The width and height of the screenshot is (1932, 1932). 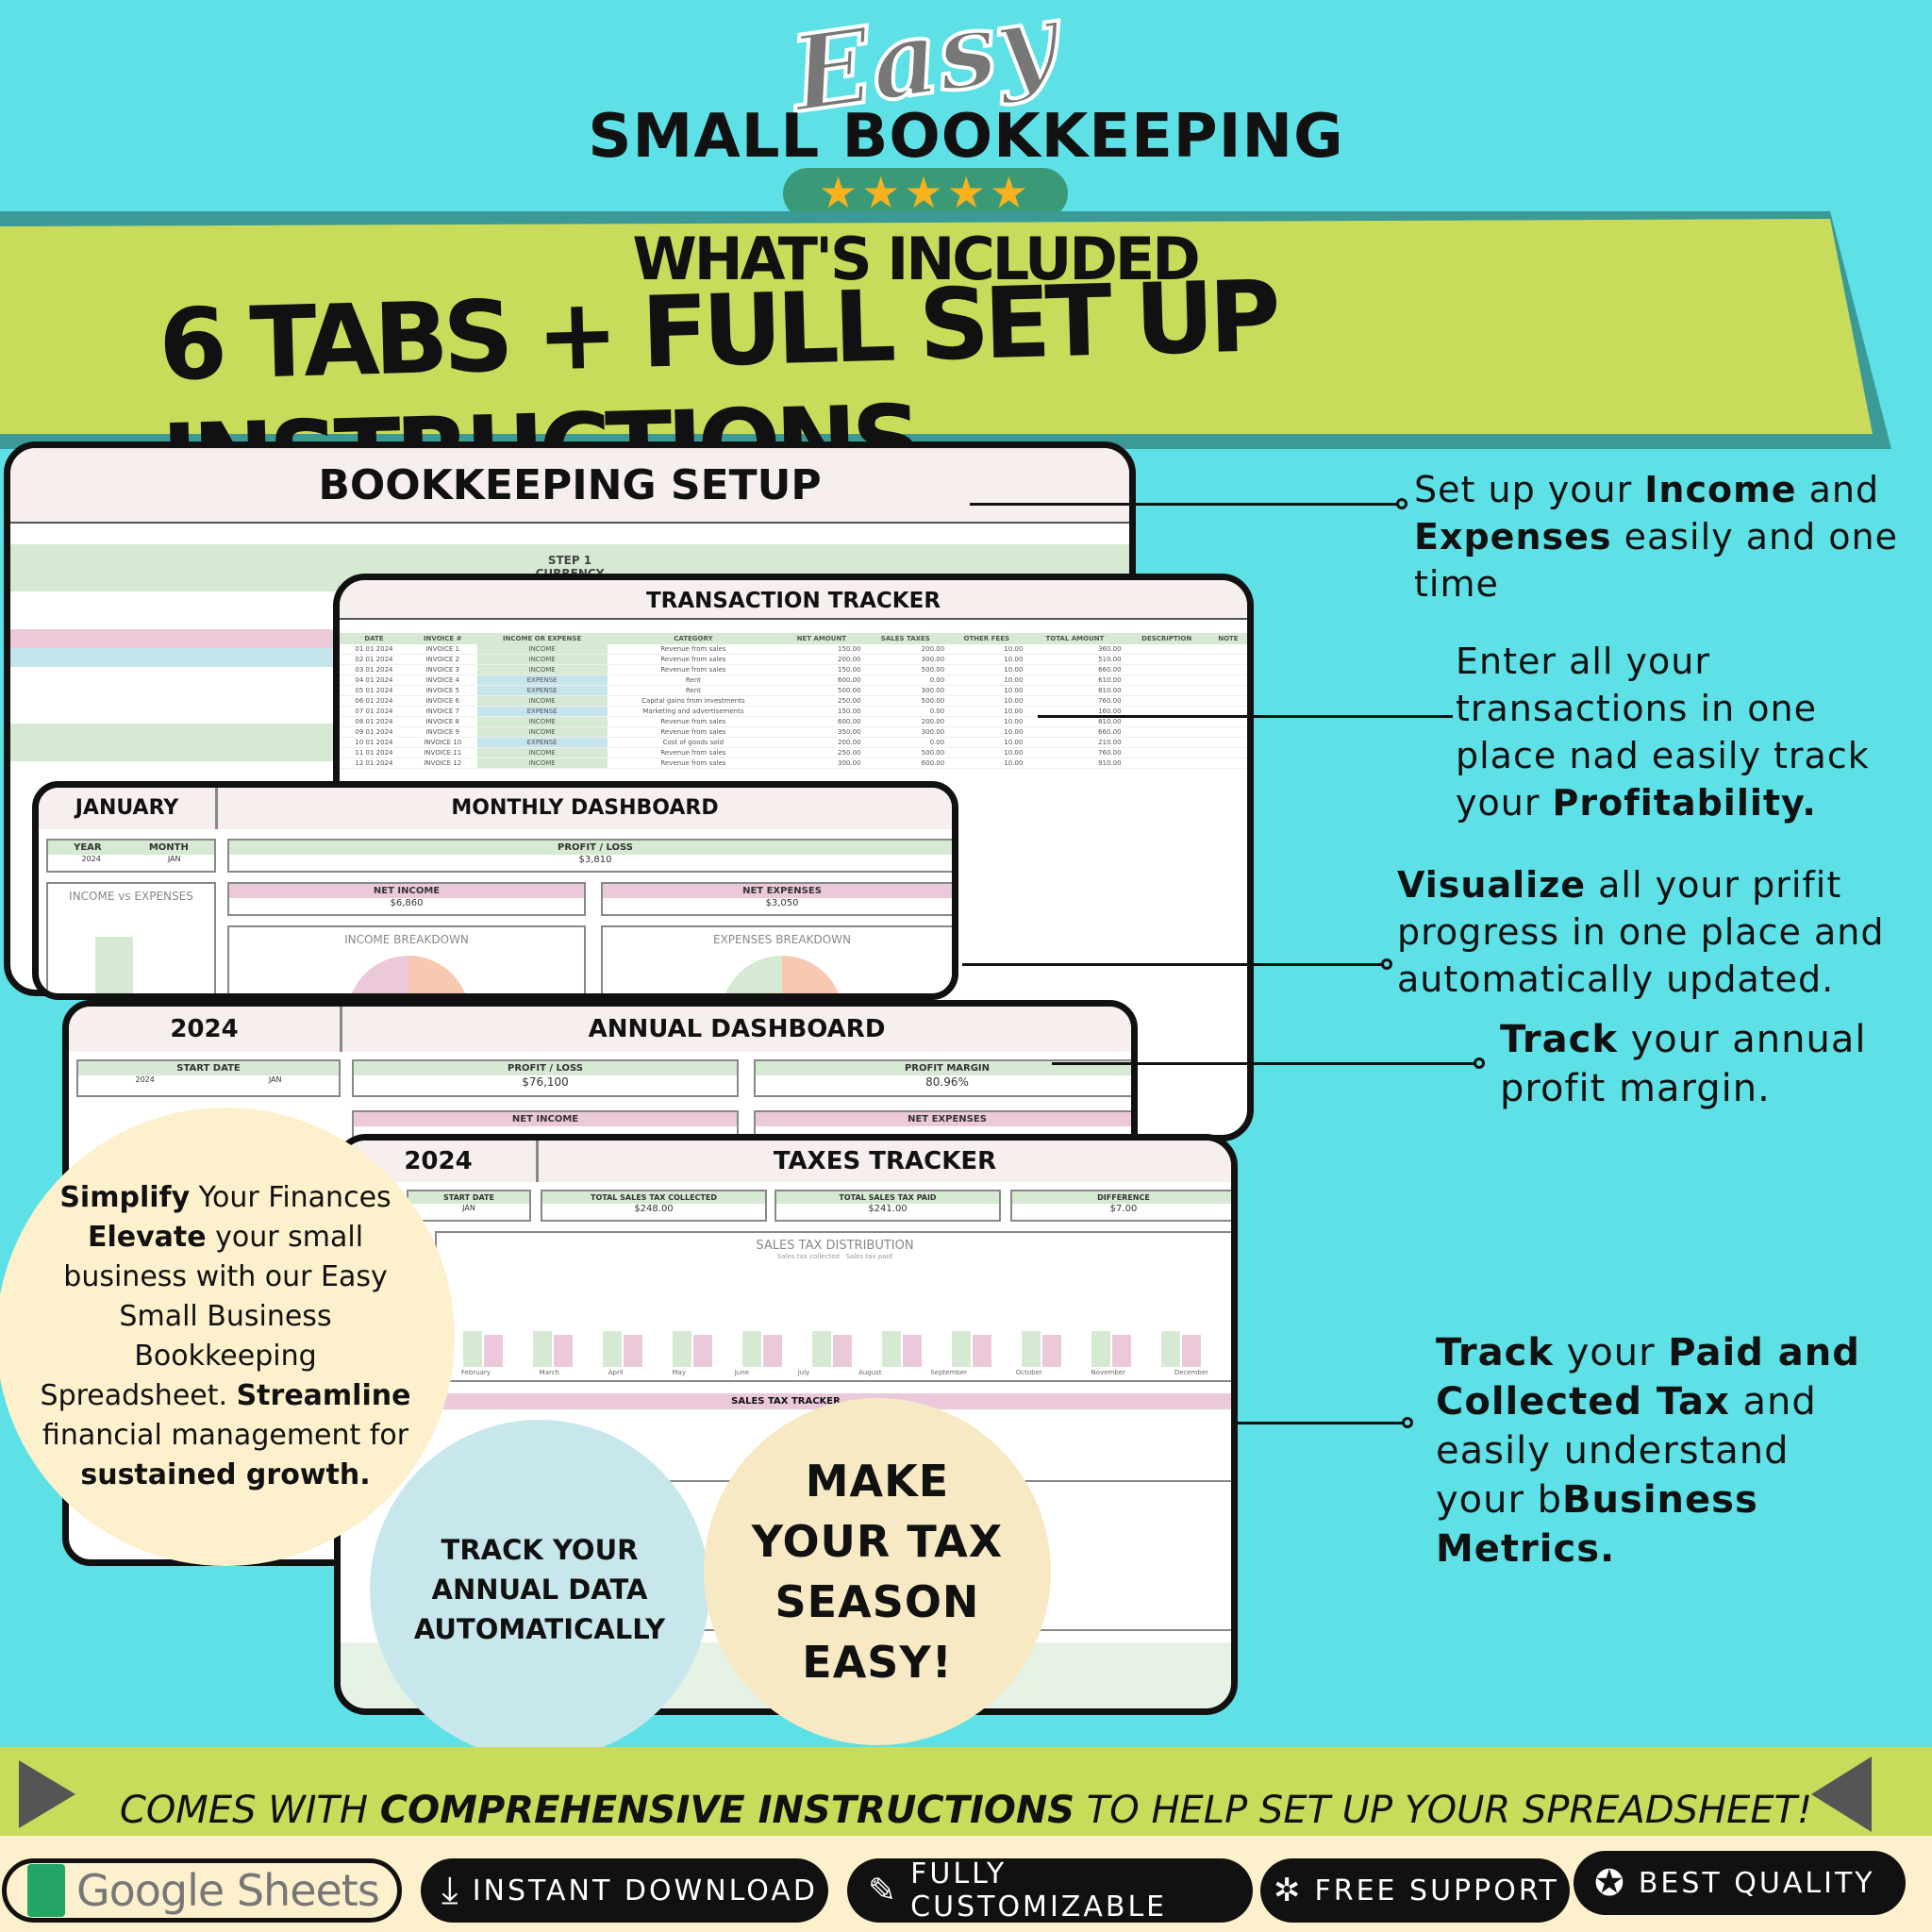 I want to click on profit-label: PROFIT / LOSS, so click(x=590, y=848).